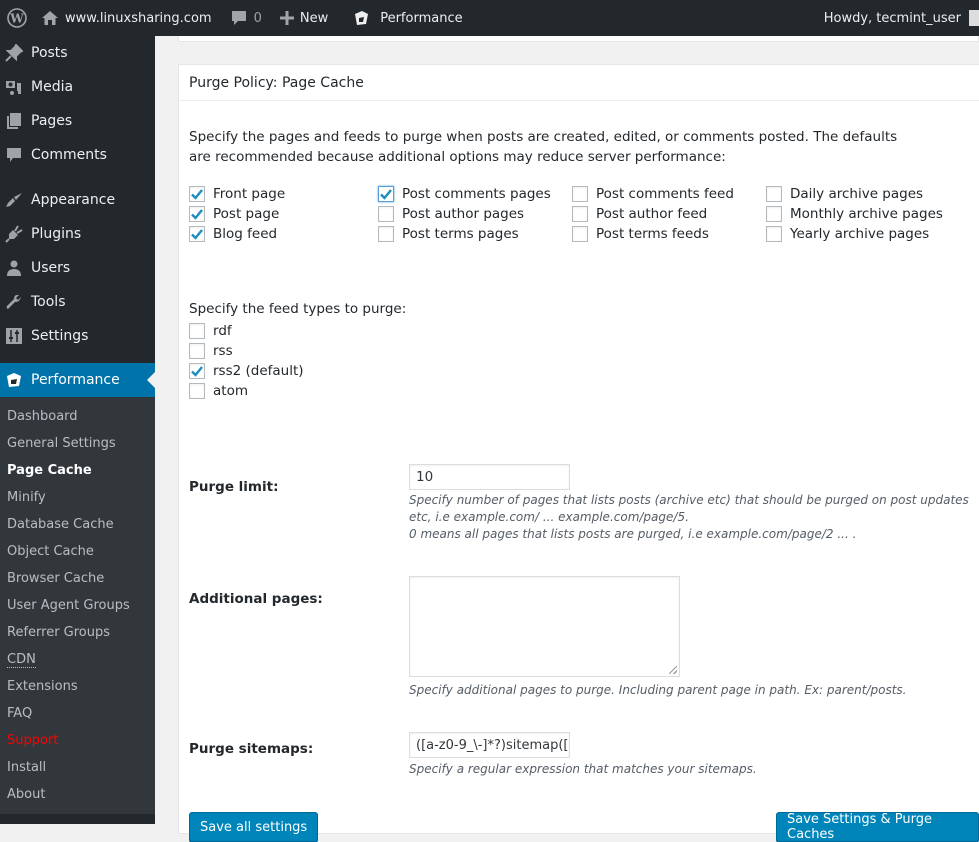 This screenshot has width=979, height=842. Describe the element at coordinates (276, 82) in the screenshot. I see `postbox-title: Purge Policy: Page Cache` at that location.